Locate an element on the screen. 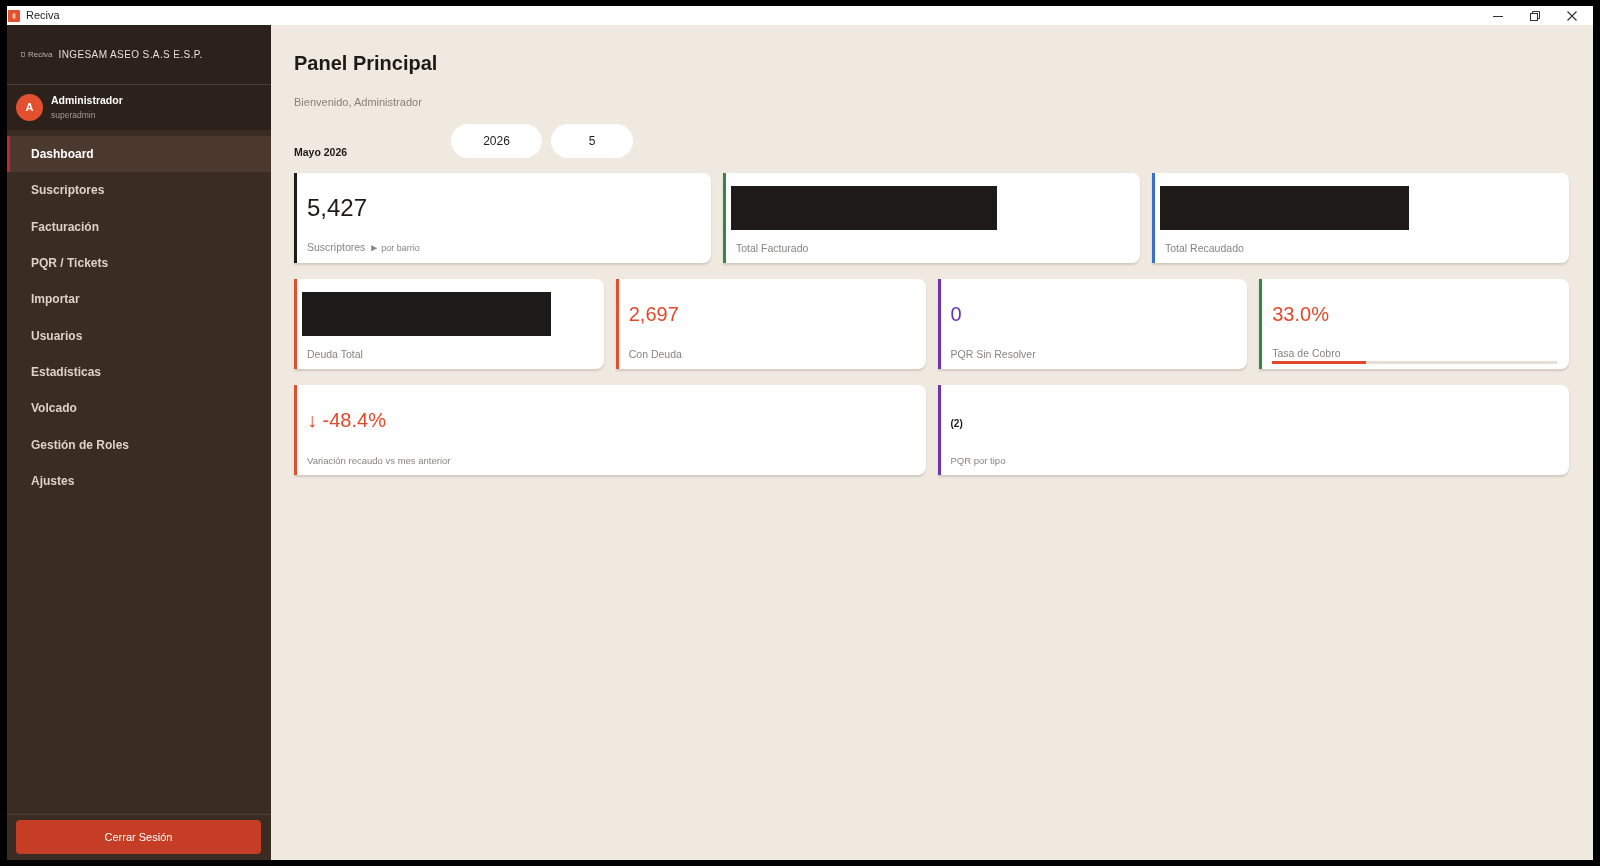 The image size is (1600, 866). stat-label: Tasa de Cobro is located at coordinates (1306, 353).